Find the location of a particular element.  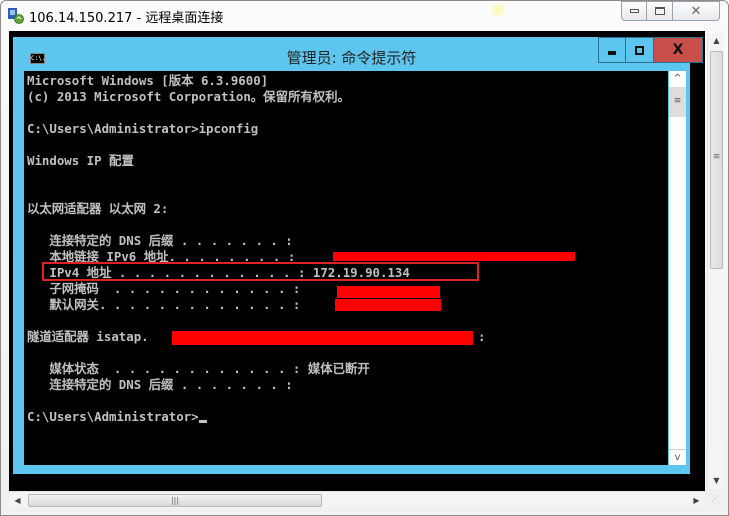

decorative-glow is located at coordinates (498, 10).